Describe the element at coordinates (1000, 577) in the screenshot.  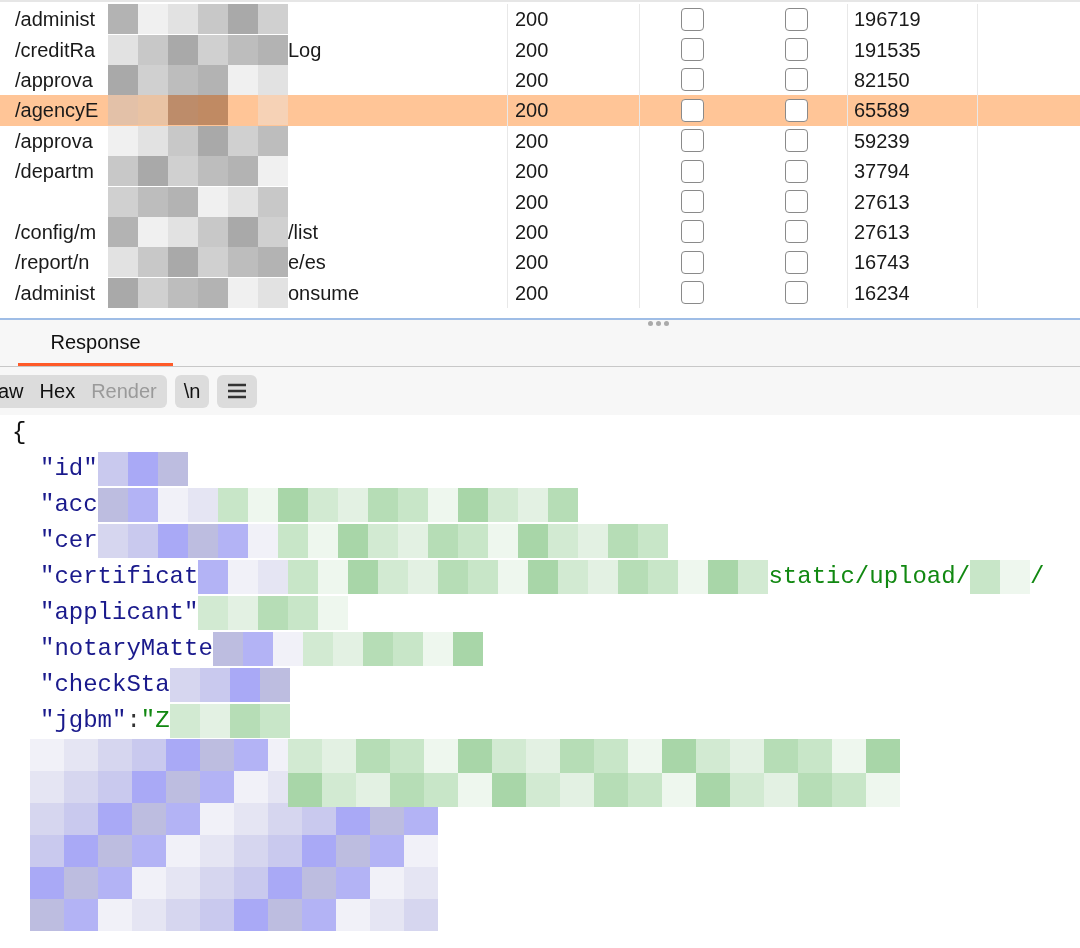
I see `redaction-mosaic` at that location.